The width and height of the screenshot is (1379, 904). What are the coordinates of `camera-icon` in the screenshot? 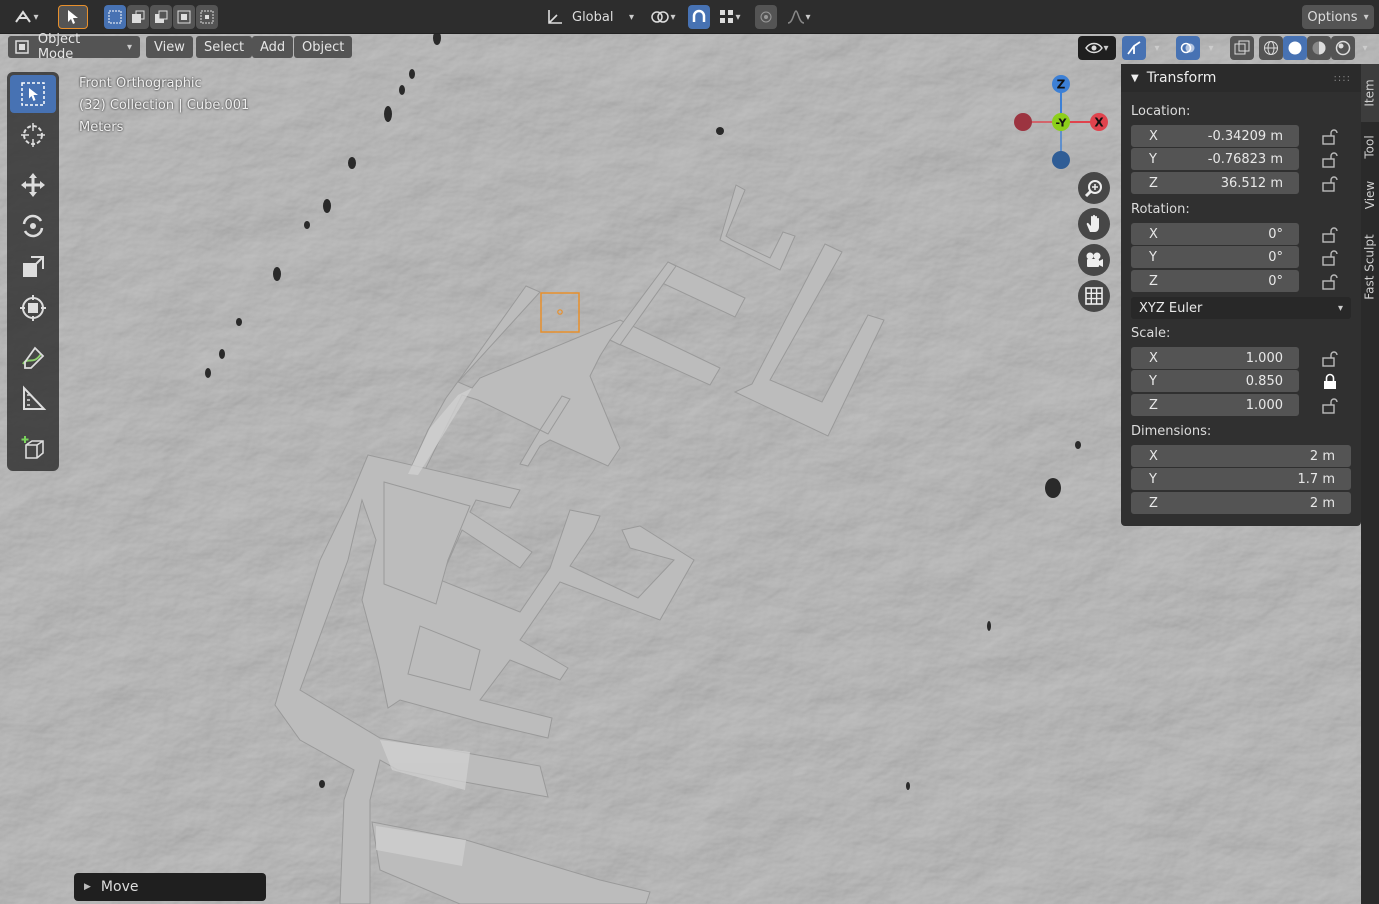 It's located at (1094, 259).